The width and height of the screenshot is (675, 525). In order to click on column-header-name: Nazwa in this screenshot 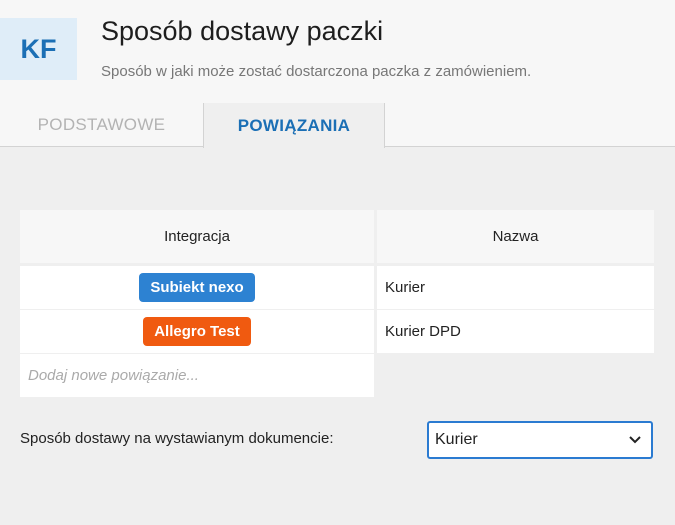, I will do `click(515, 236)`.